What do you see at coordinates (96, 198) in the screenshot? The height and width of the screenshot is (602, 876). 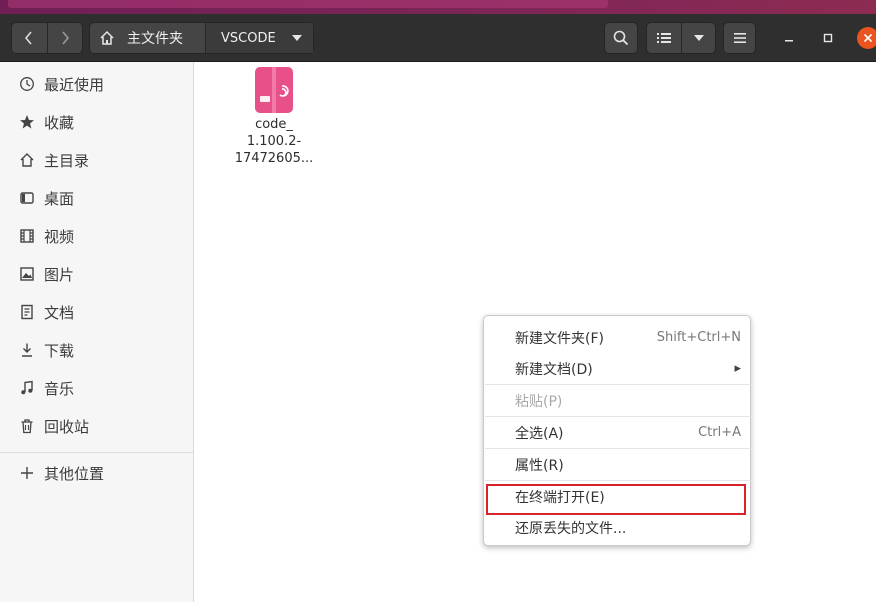 I see `sidebar-item-desktop: 桌面` at bounding box center [96, 198].